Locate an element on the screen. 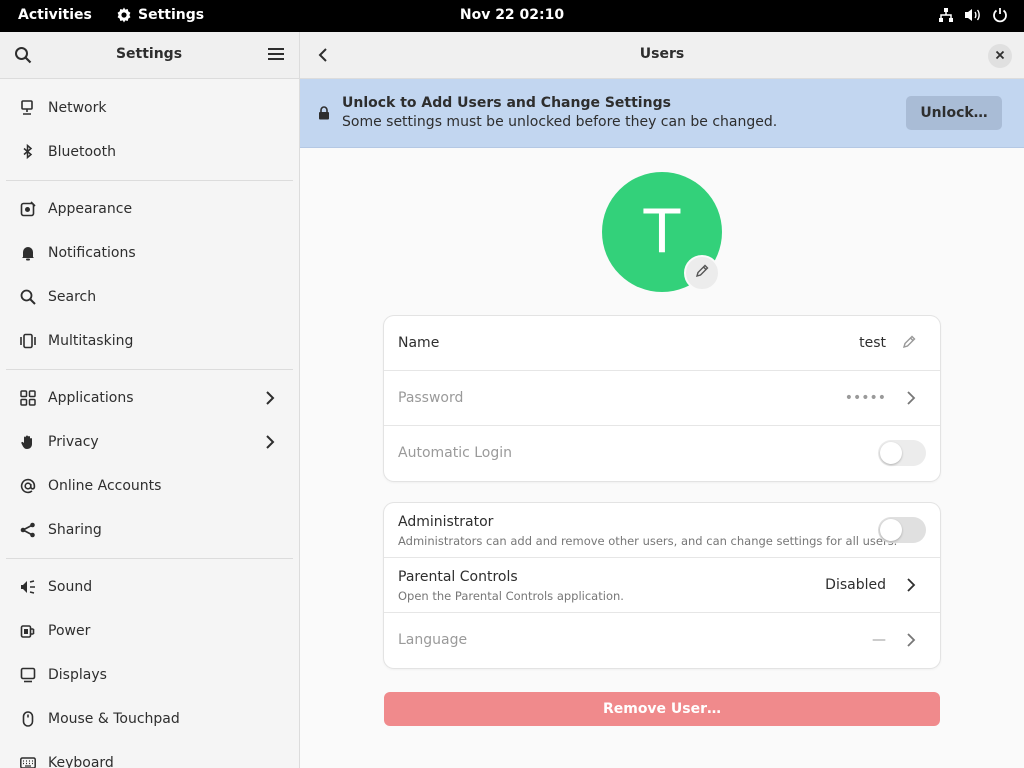 The height and width of the screenshot is (768, 1024). clock: Nov 22 02:10 is located at coordinates (512, 15).